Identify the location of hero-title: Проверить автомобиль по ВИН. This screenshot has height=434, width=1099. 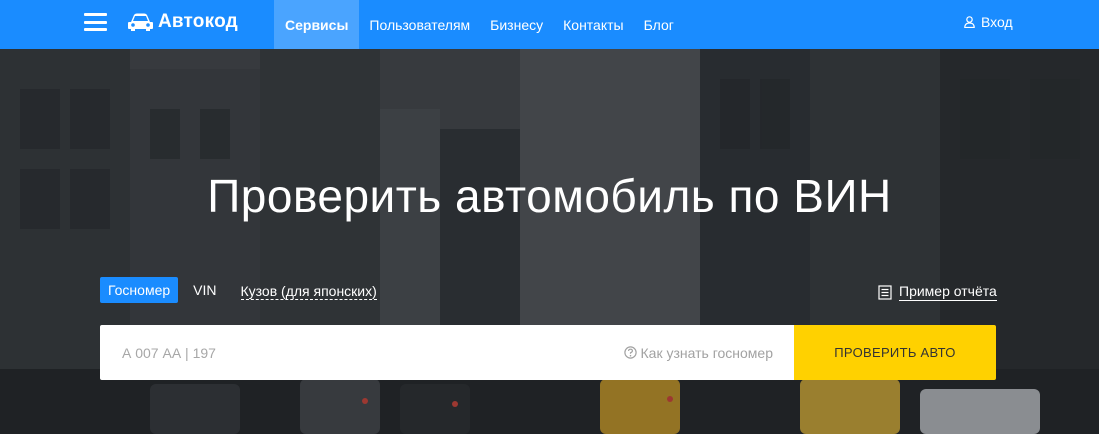
(549, 196).